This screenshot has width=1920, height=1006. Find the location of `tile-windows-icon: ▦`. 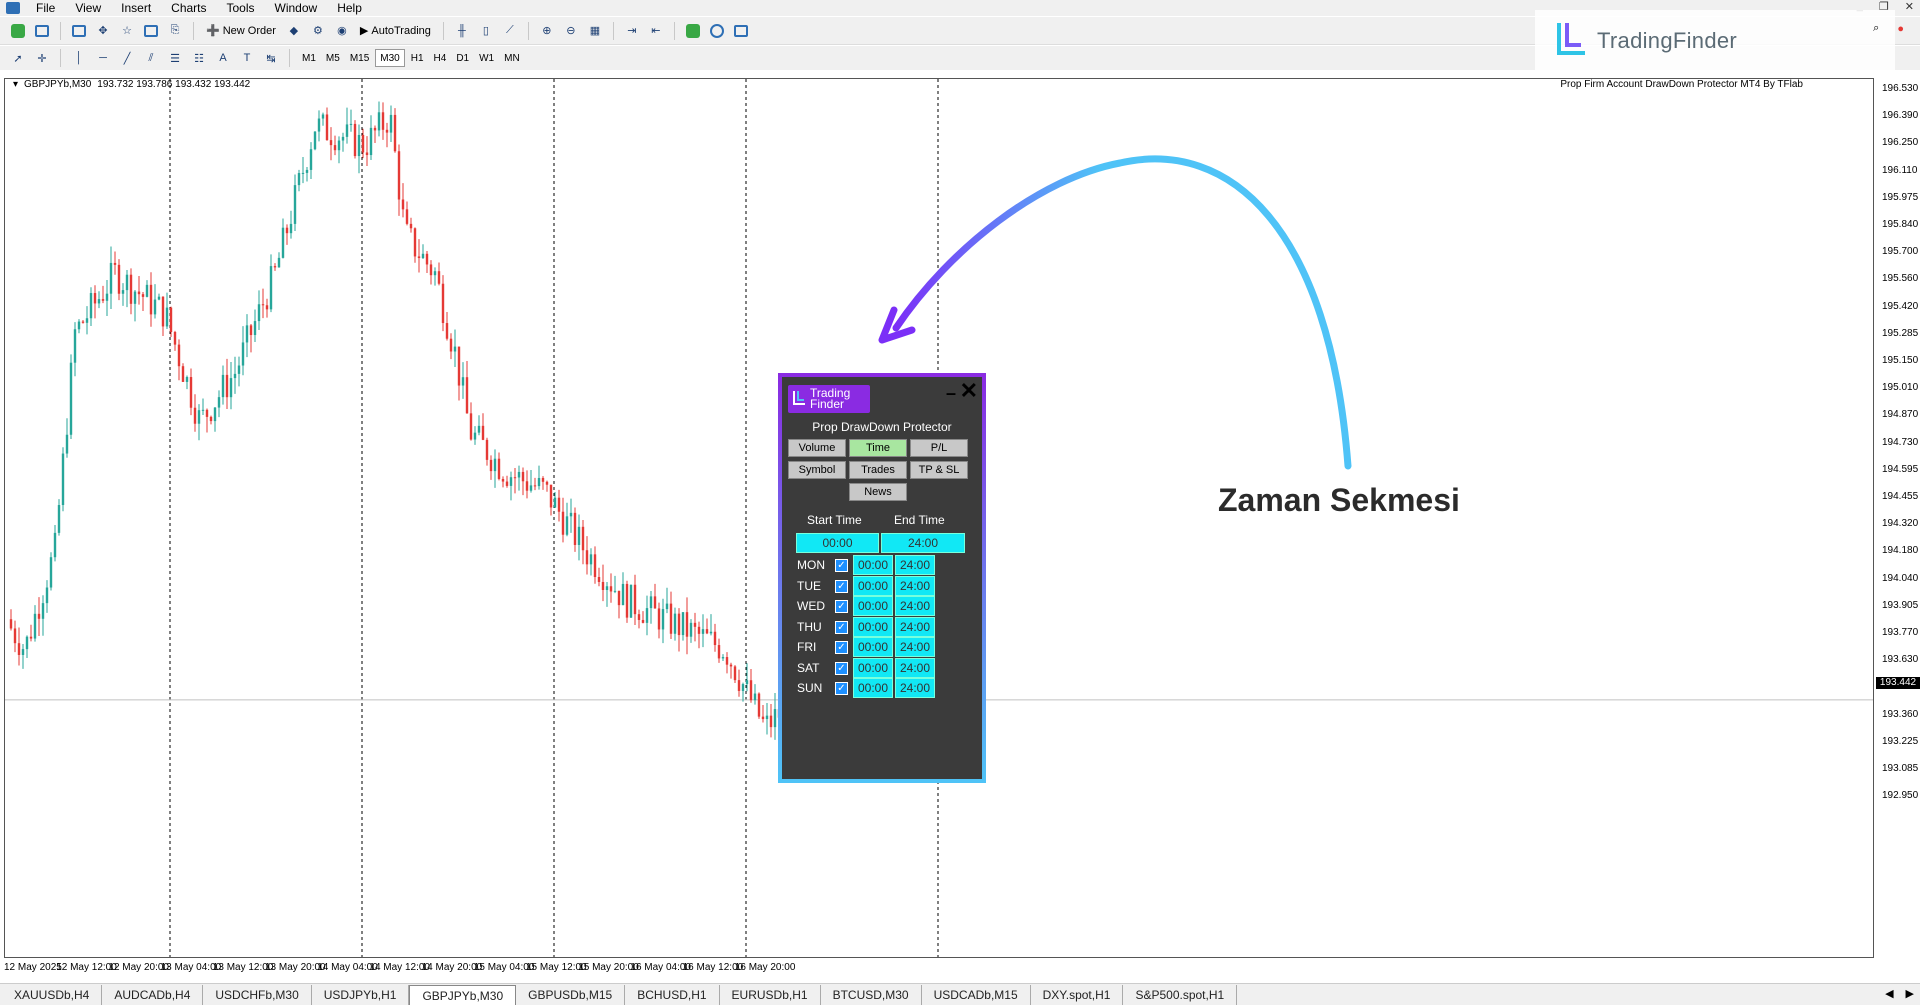

tile-windows-icon: ▦ is located at coordinates (595, 31).